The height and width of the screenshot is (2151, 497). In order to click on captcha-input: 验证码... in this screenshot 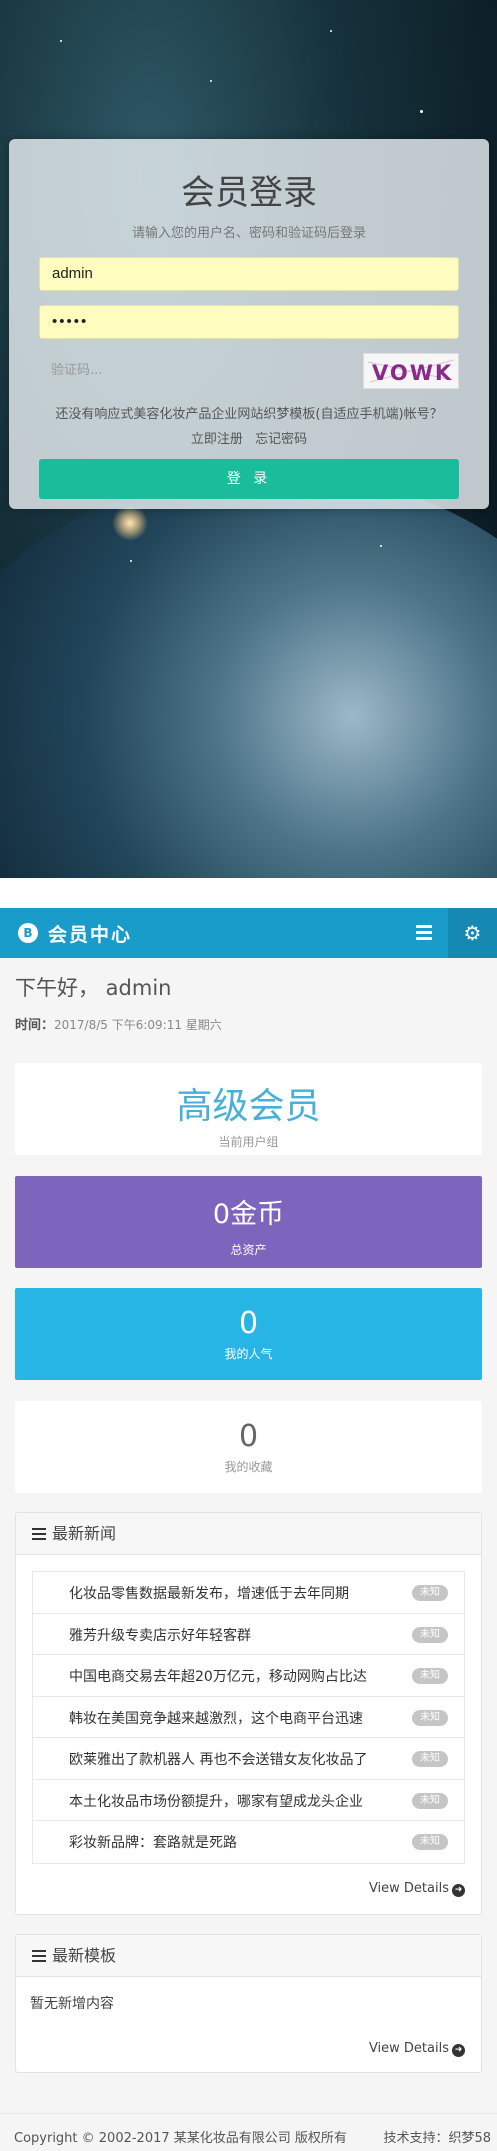, I will do `click(194, 371)`.